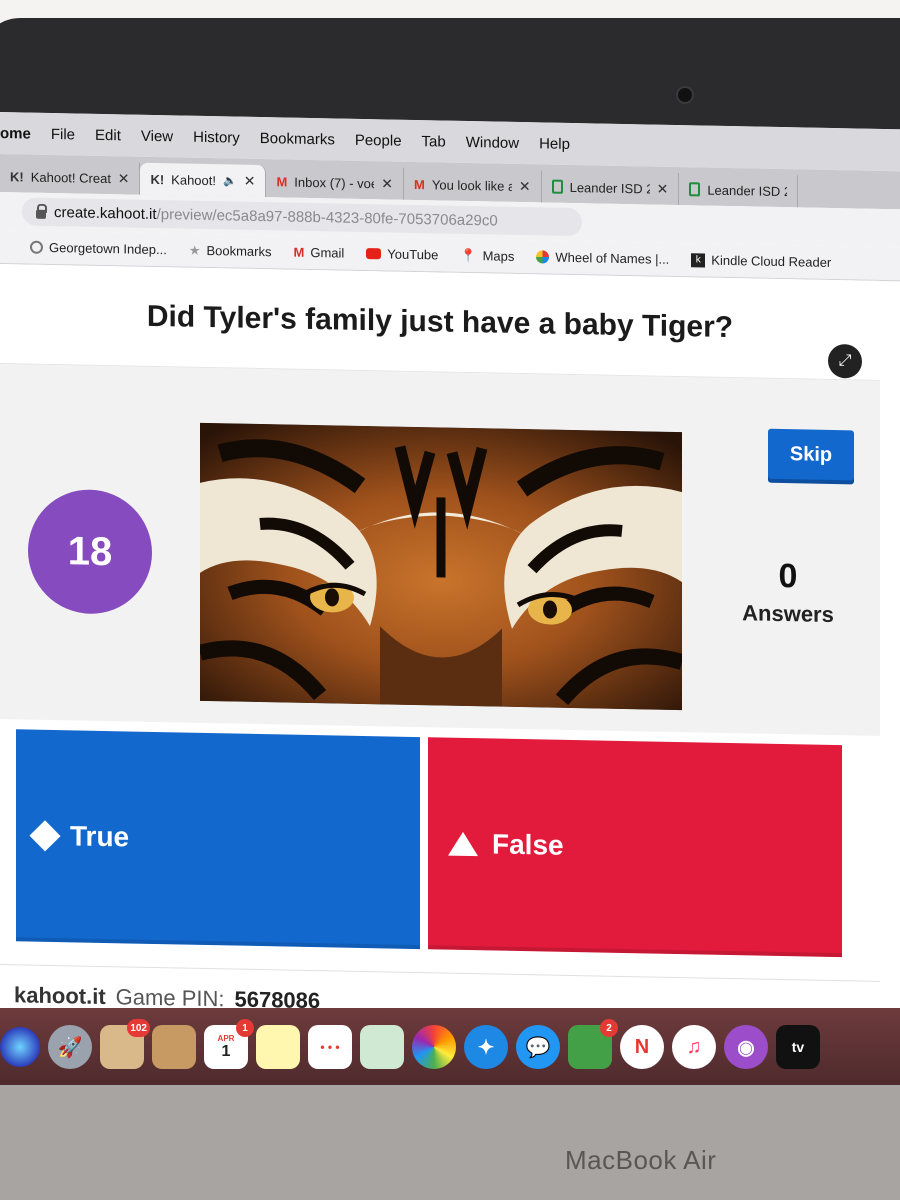 The image size is (900, 1200). Describe the element at coordinates (642, 1047) in the screenshot. I see `news-icon: N` at that location.